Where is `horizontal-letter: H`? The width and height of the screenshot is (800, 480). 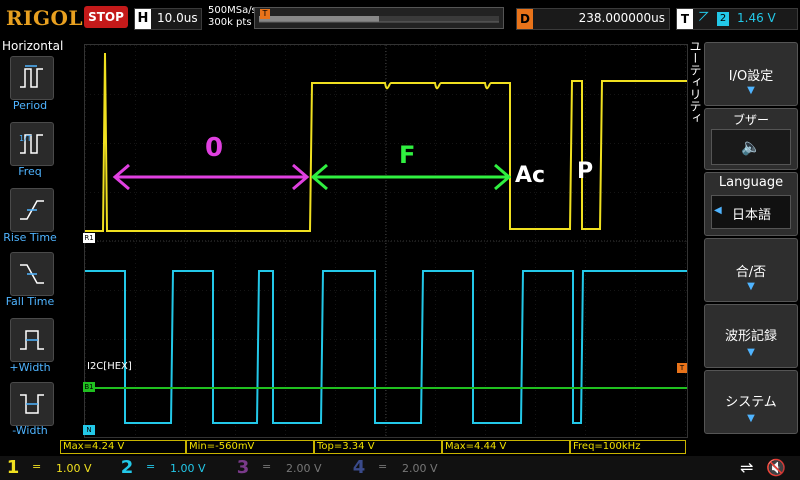
horizontal-letter: H is located at coordinates (143, 19).